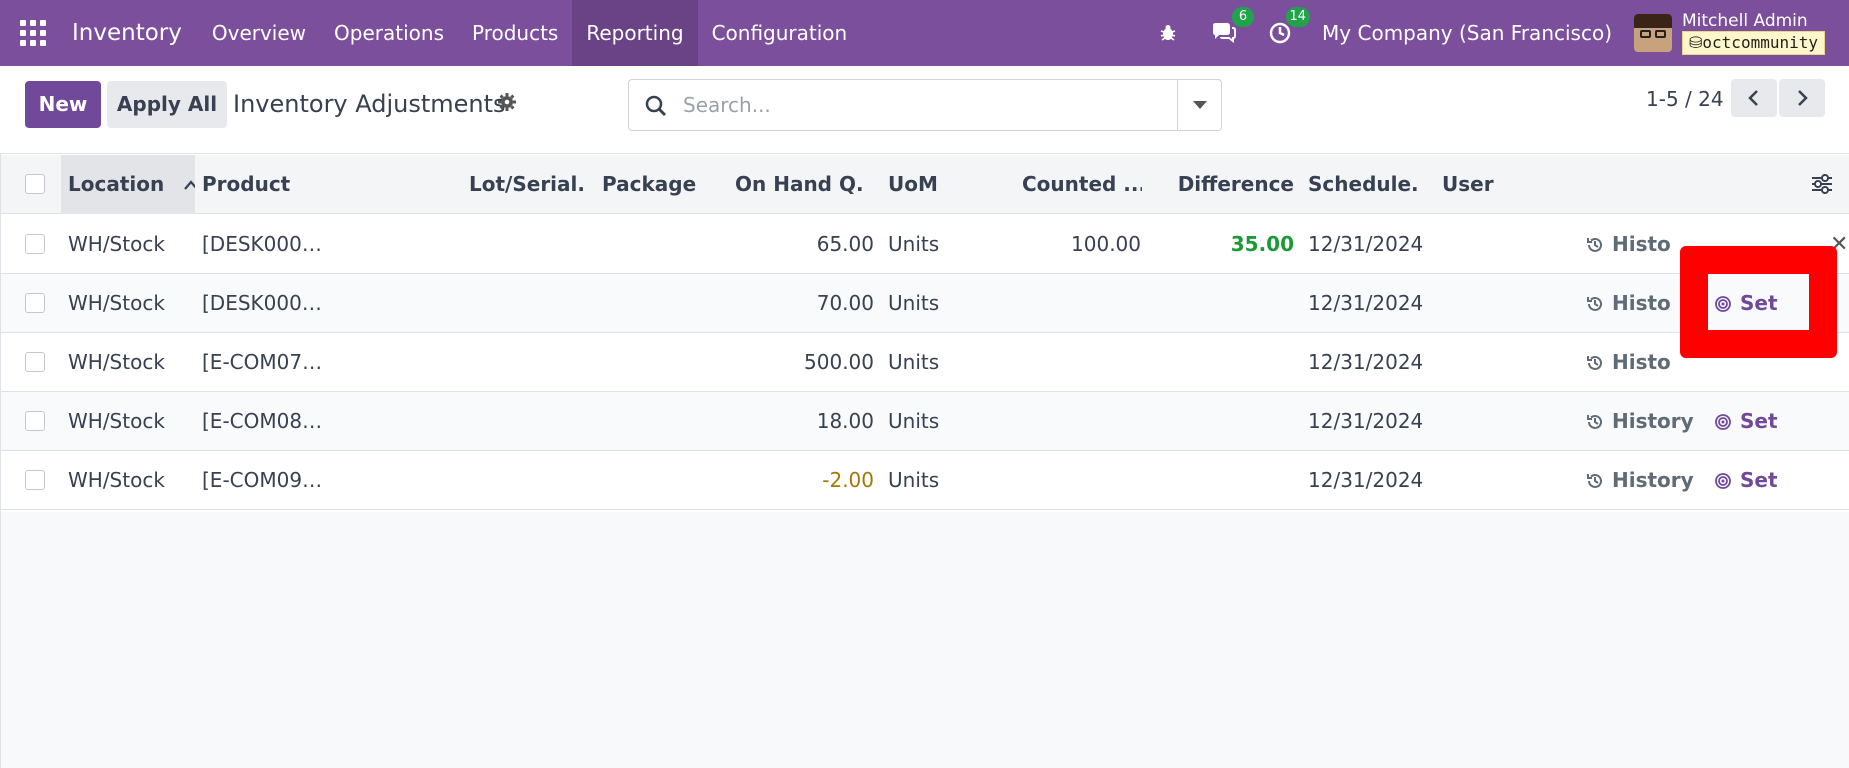  Describe the element at coordinates (845, 244) in the screenshot. I see `cell-on-hand: 65.00` at that location.